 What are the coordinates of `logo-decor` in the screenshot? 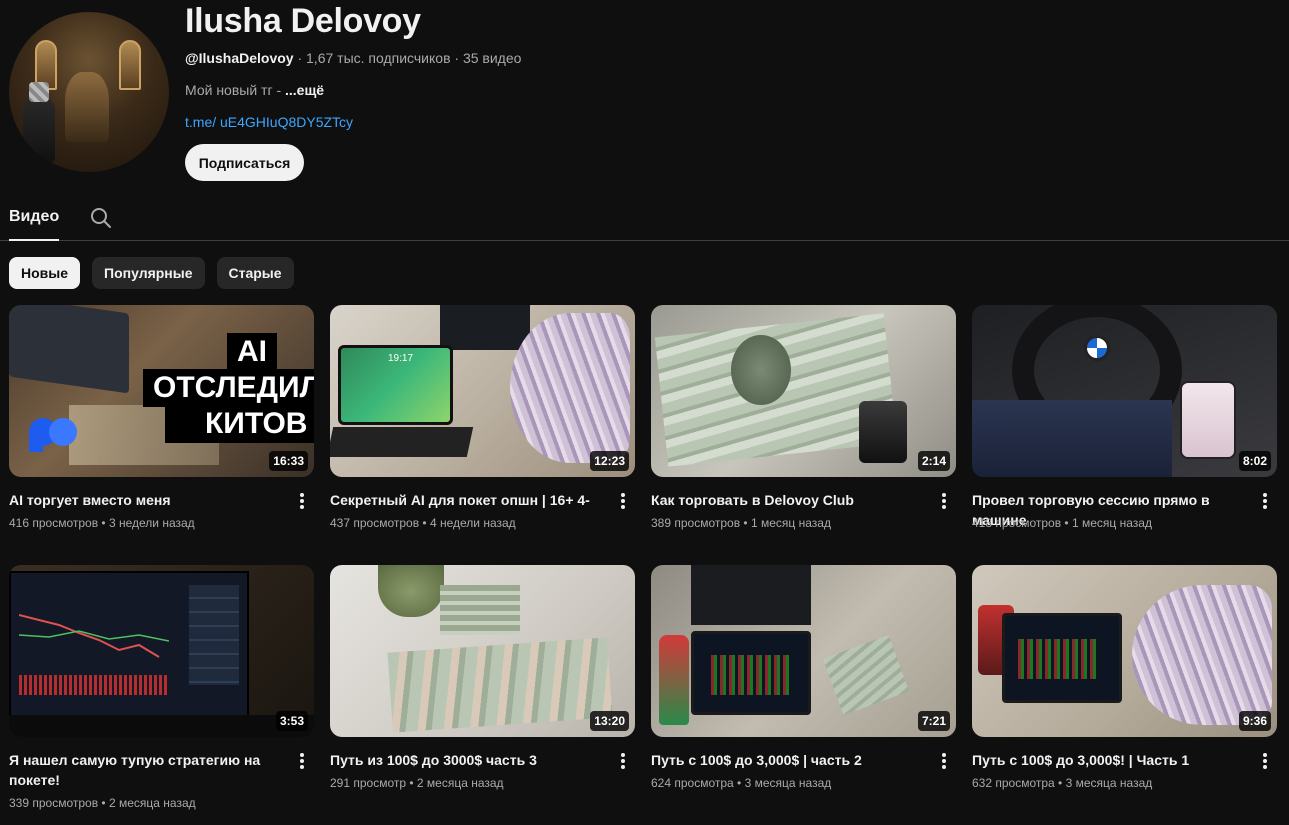 It's located at (53, 432).